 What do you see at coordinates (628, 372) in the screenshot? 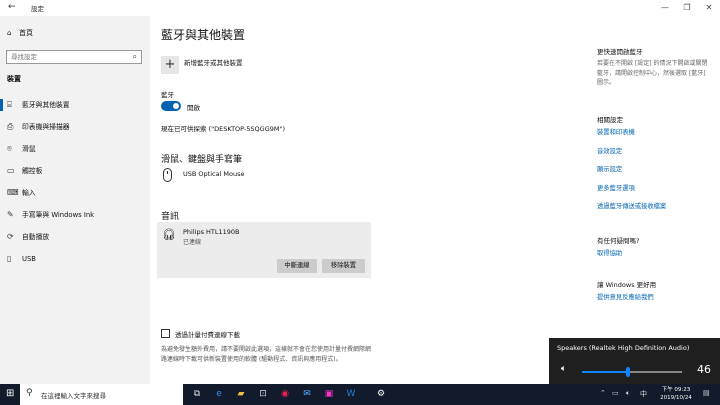
I see `volume-thumb` at bounding box center [628, 372].